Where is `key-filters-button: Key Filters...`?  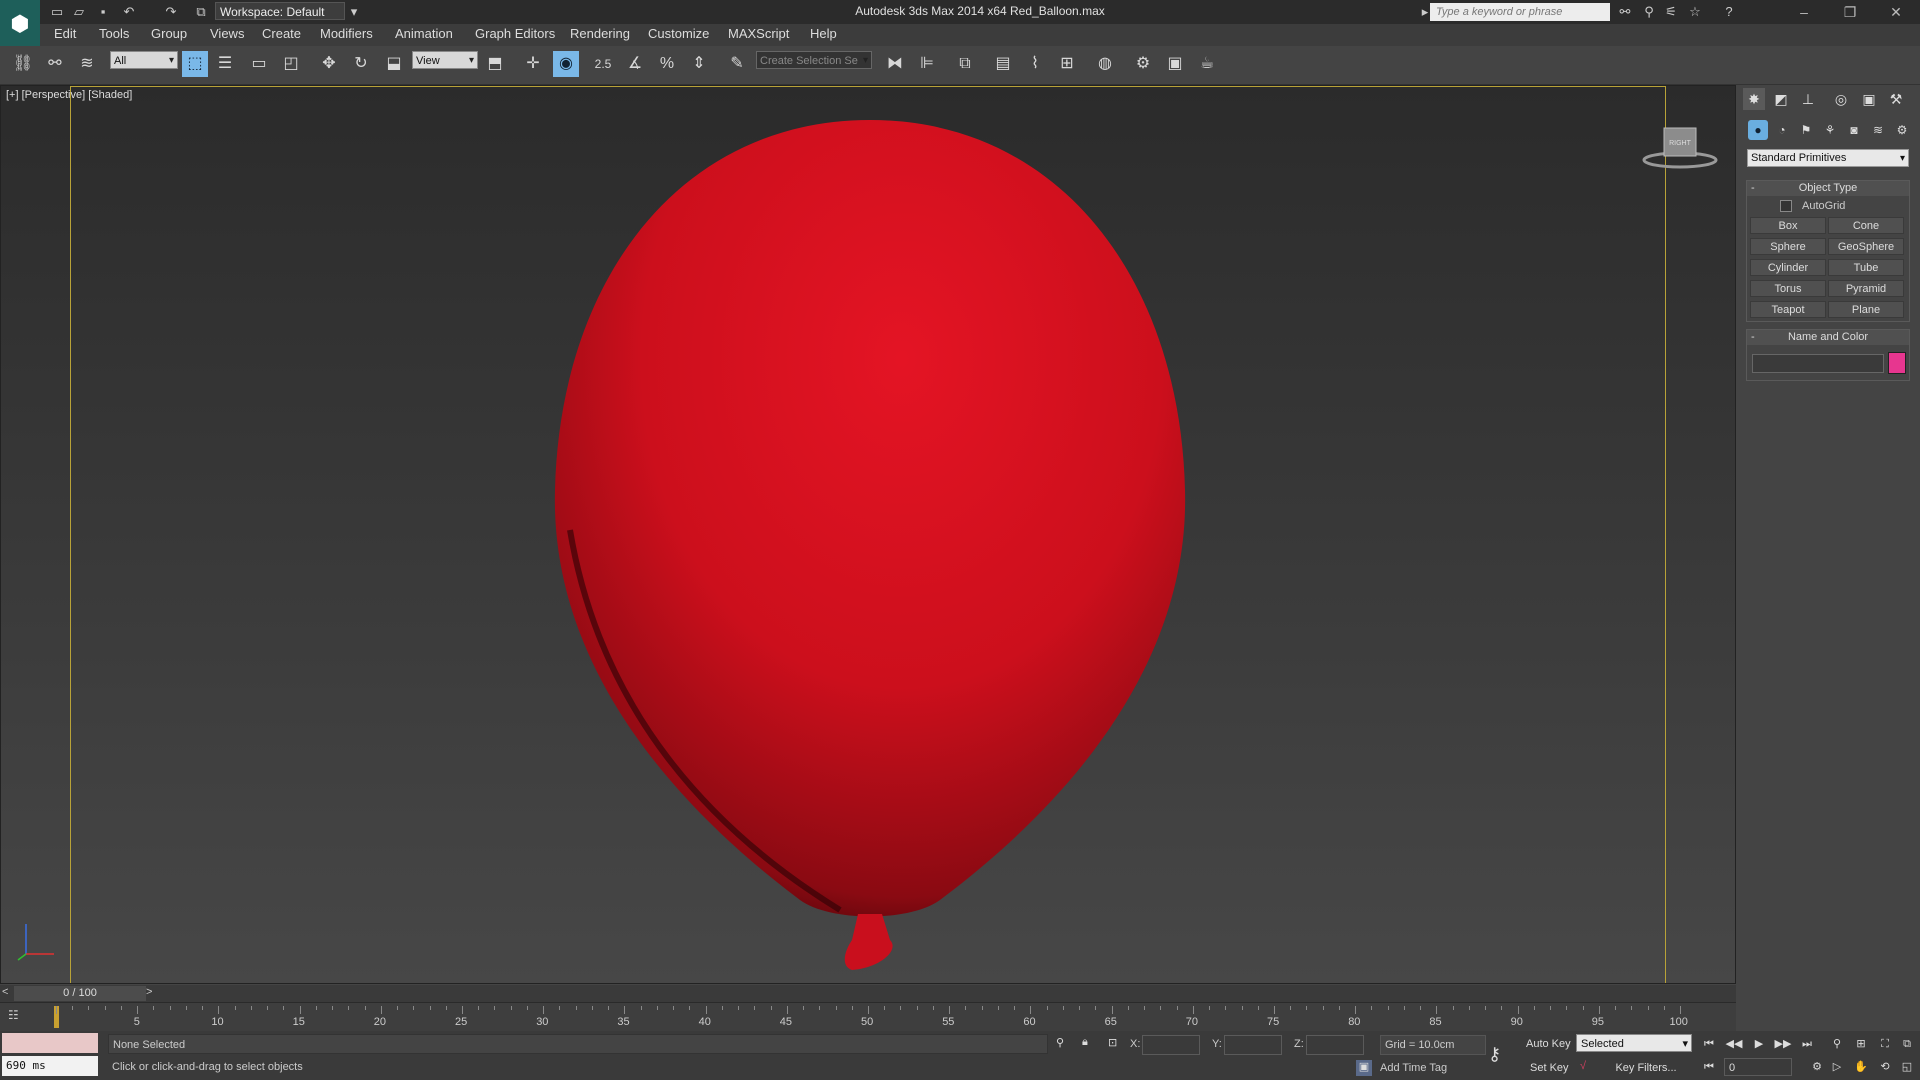 key-filters-button: Key Filters... is located at coordinates (1646, 1068).